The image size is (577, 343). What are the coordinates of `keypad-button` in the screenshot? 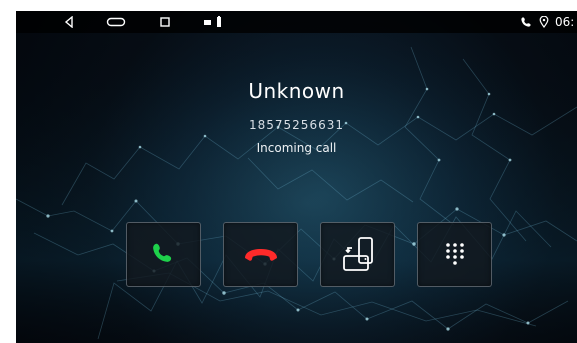 It's located at (454, 254).